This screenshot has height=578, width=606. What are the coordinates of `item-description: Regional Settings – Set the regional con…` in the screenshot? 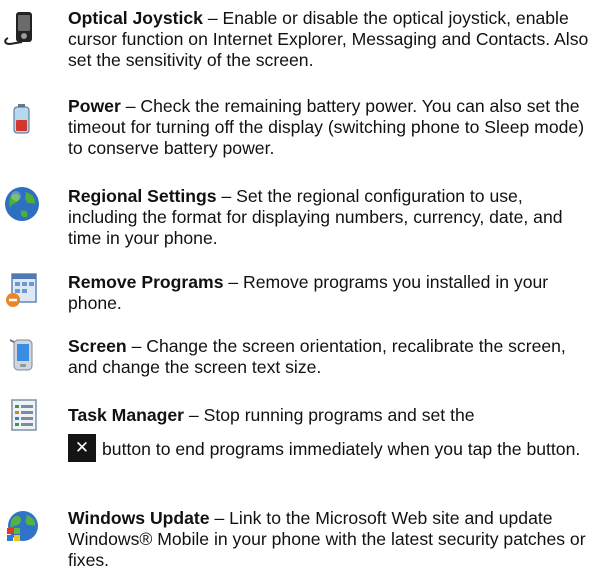 It's located at (332, 217).